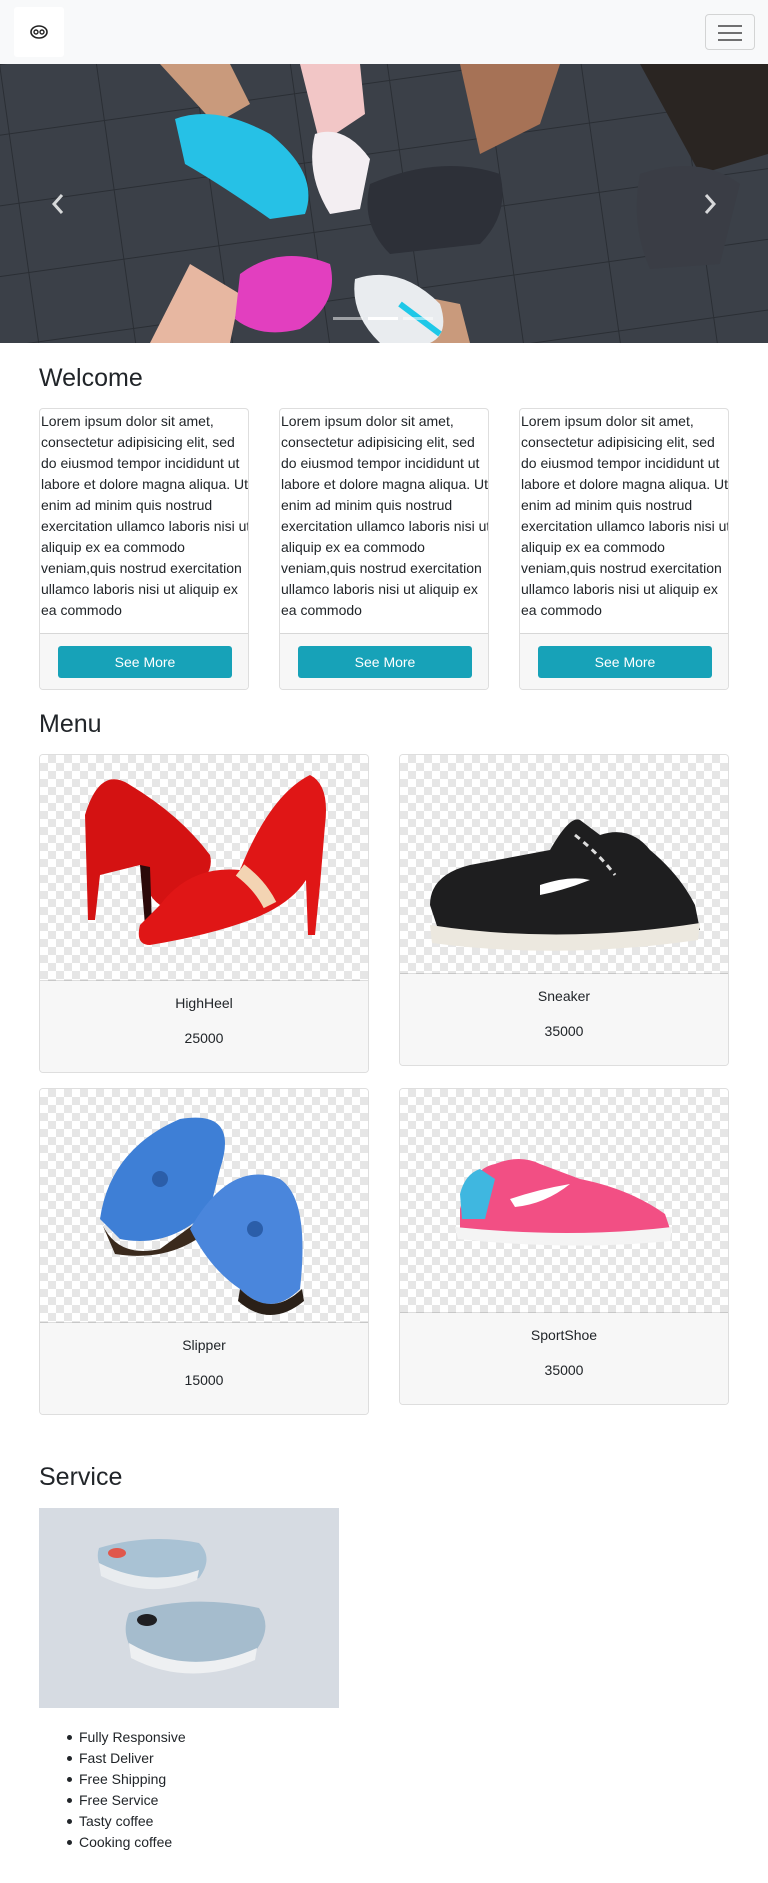 The image size is (768, 1883). I want to click on menu-card-sportshoe: SportShoe 35000, so click(564, 1246).